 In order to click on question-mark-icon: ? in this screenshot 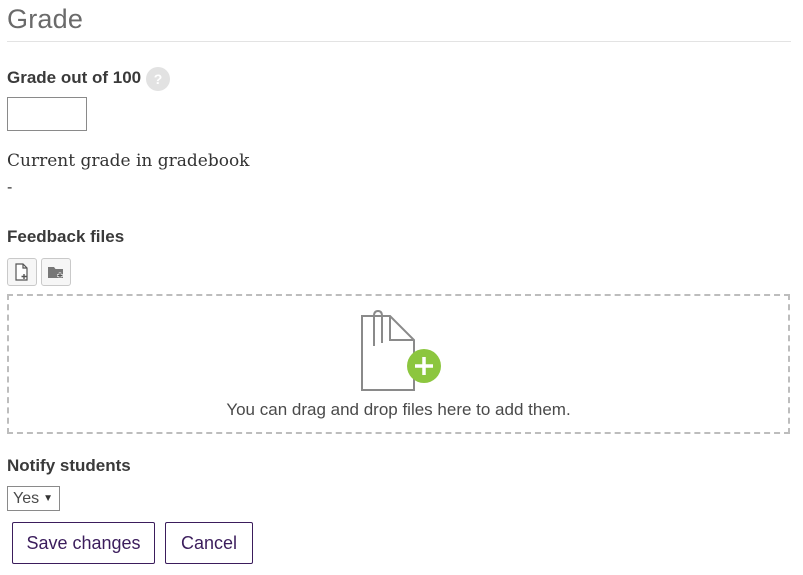, I will do `click(158, 79)`.